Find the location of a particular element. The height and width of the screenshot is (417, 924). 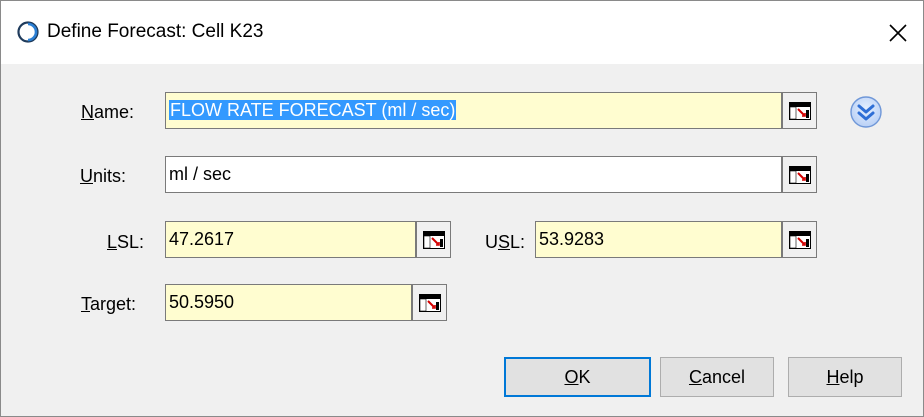

name-label: Name: is located at coordinates (108, 112).